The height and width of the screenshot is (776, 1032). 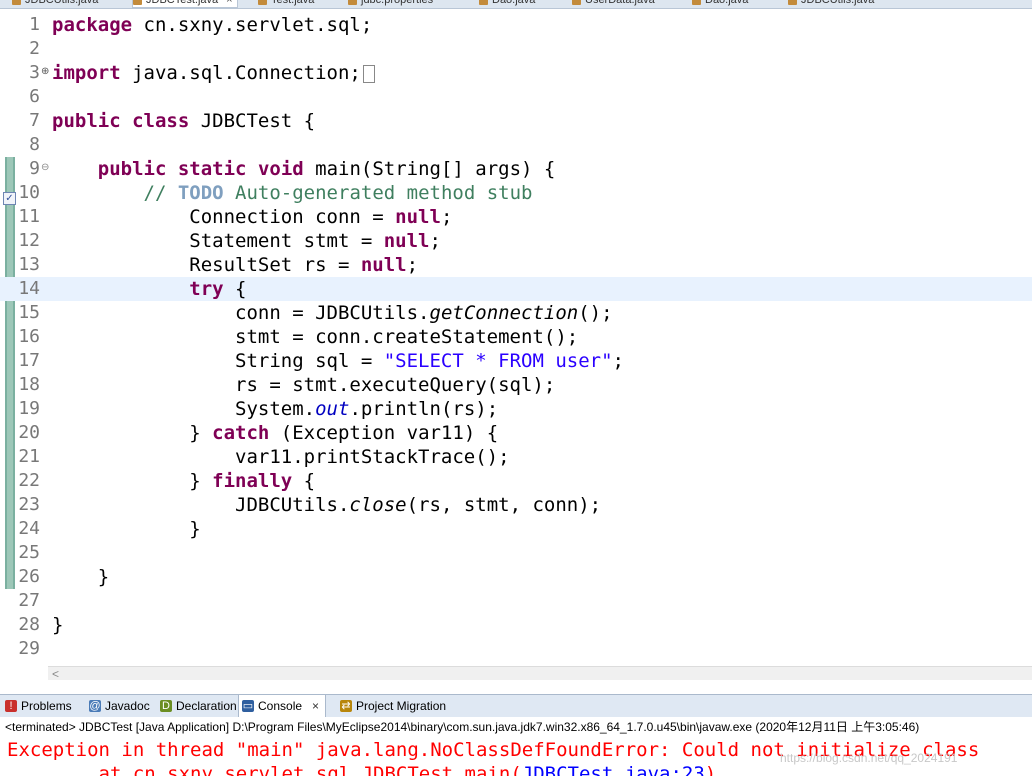 I want to click on code-line: 23 JDBCUtils.close(rs, stmt, conn);, so click(x=516, y=505).